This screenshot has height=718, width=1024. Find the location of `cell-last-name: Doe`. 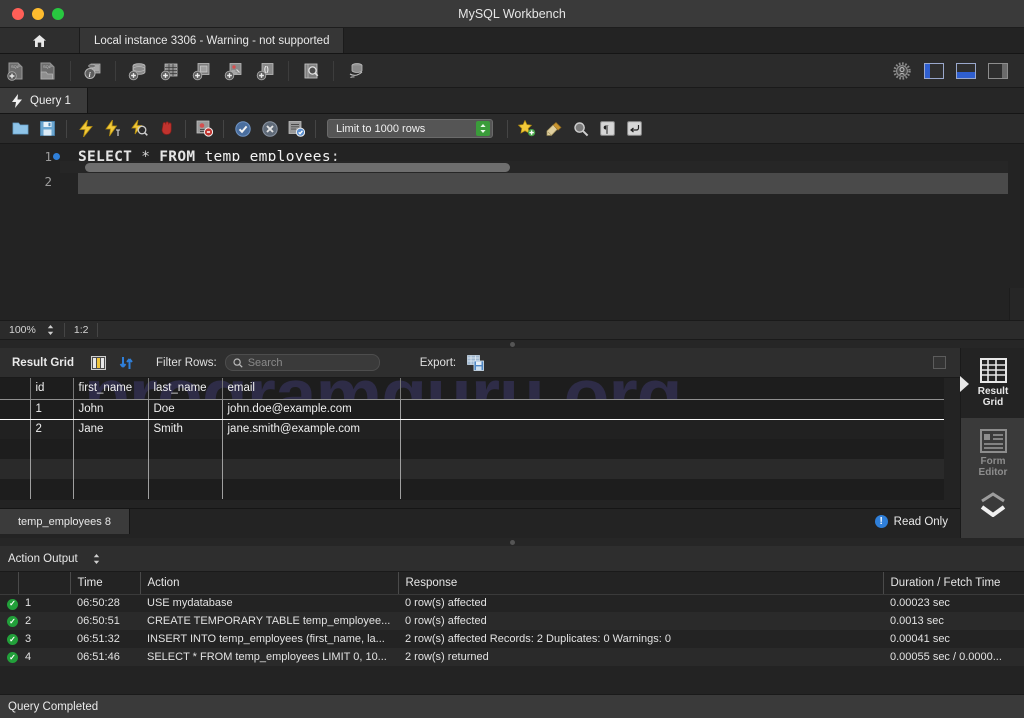

cell-last-name: Doe is located at coordinates (185, 409).